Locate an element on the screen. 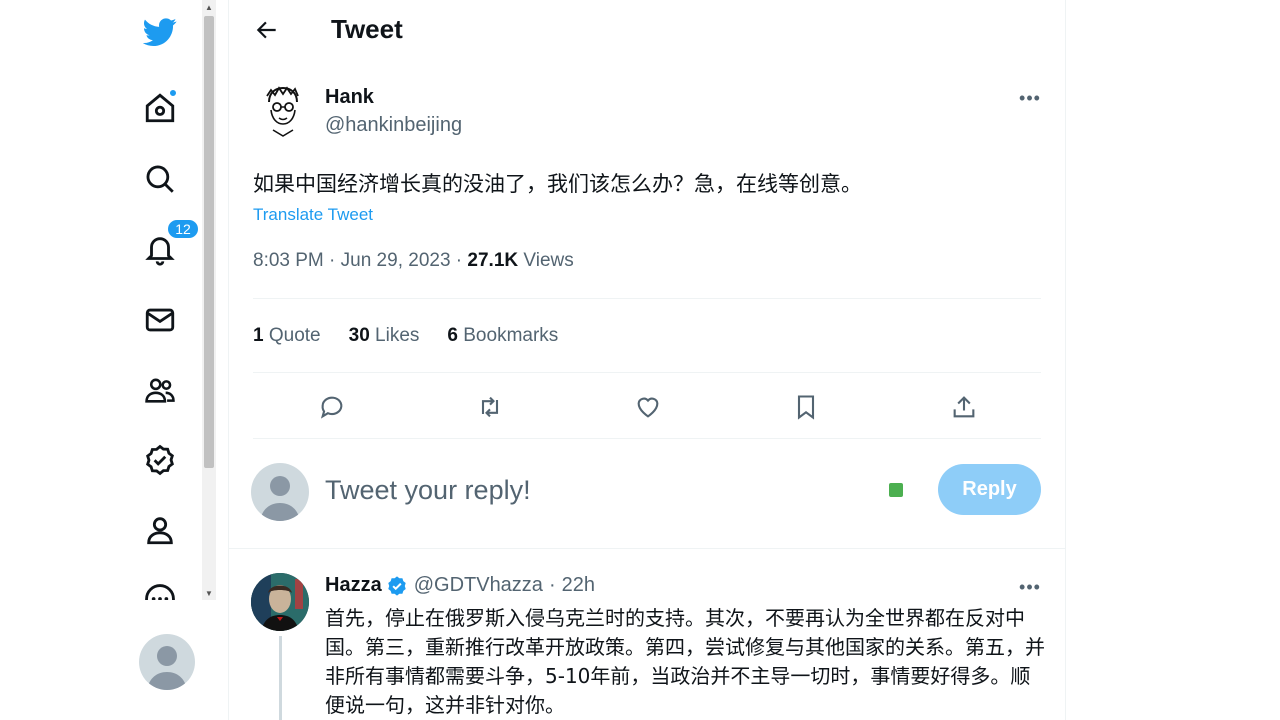 This screenshot has height=720, width=1280. nav-explore is located at coordinates (160, 179).